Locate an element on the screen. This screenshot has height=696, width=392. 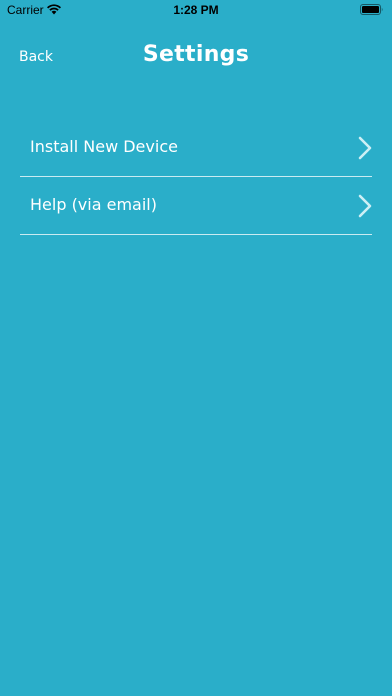
page-title: Settings is located at coordinates (196, 54).